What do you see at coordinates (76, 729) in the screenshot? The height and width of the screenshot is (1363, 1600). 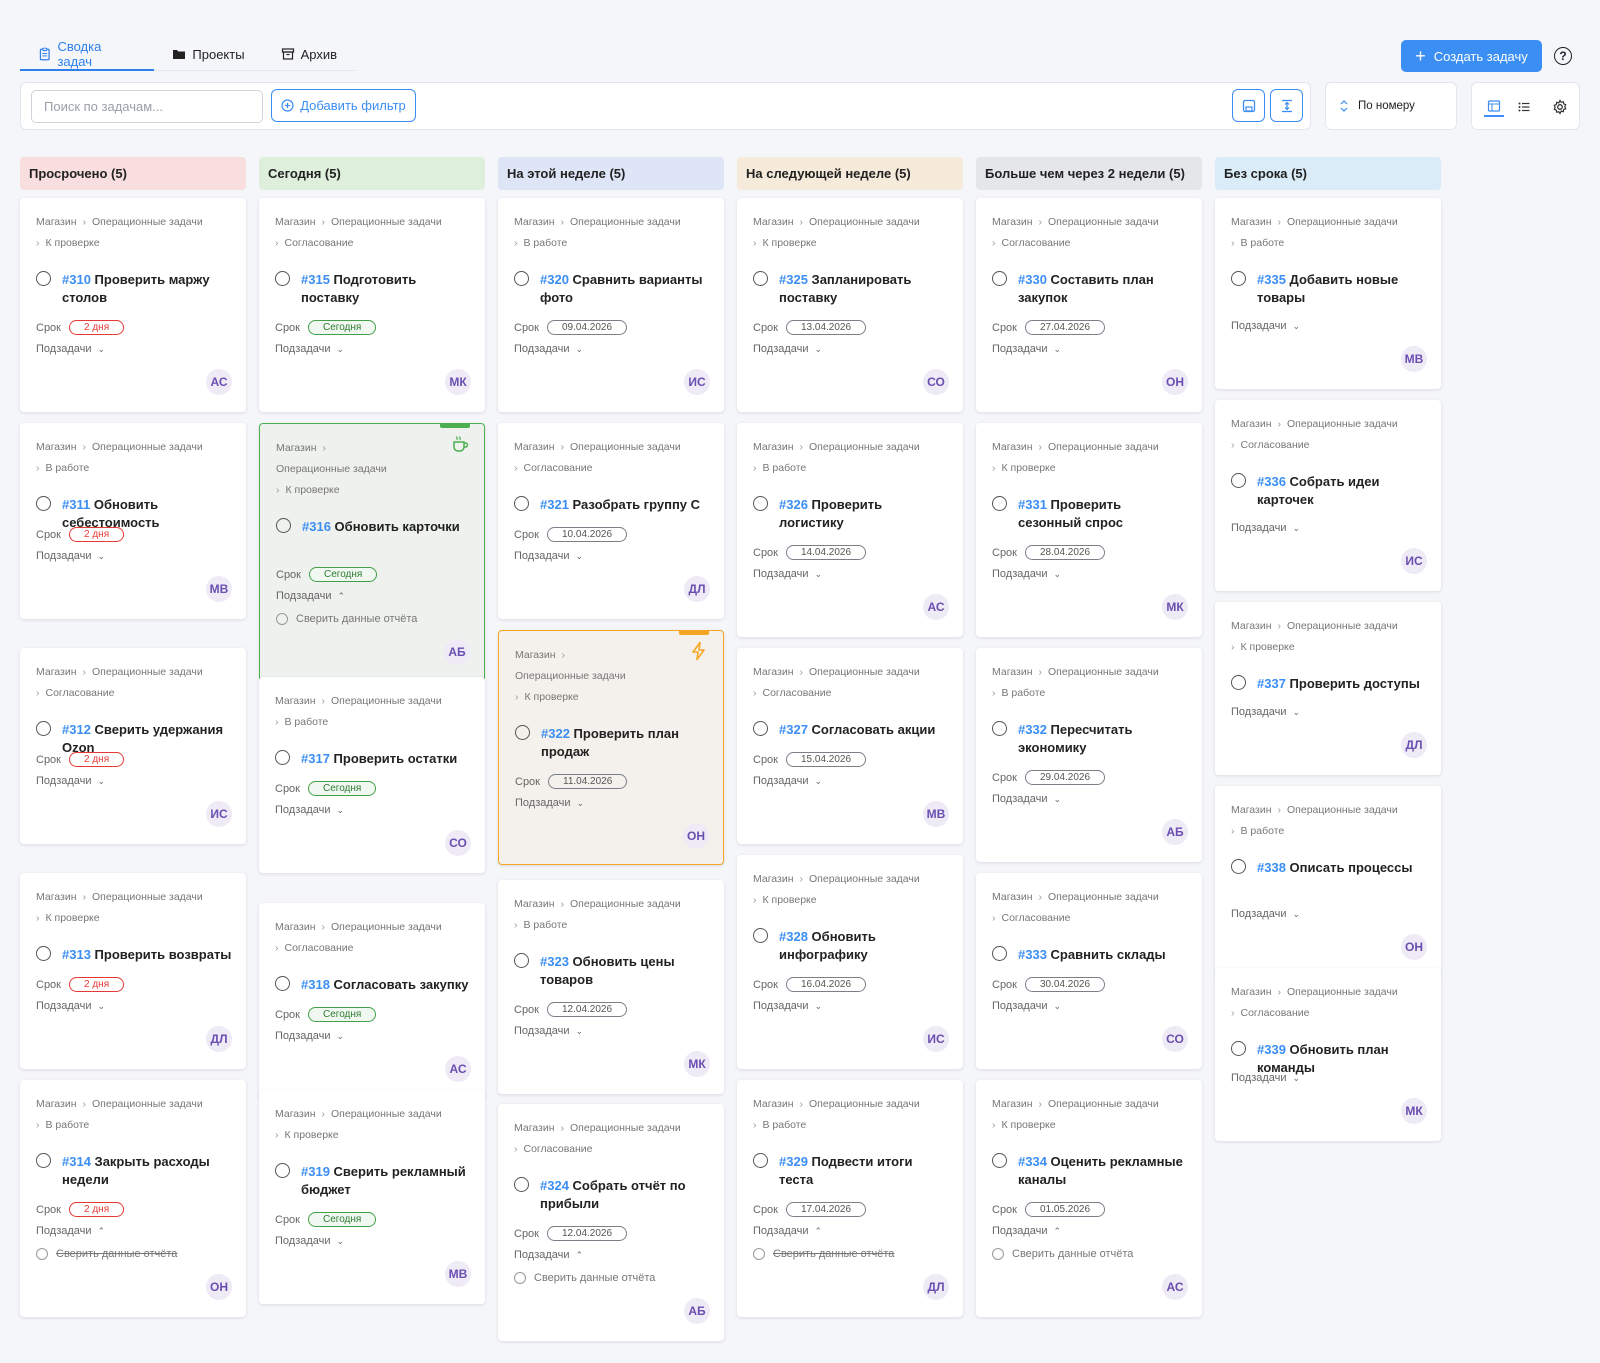 I see `task-number: #312` at bounding box center [76, 729].